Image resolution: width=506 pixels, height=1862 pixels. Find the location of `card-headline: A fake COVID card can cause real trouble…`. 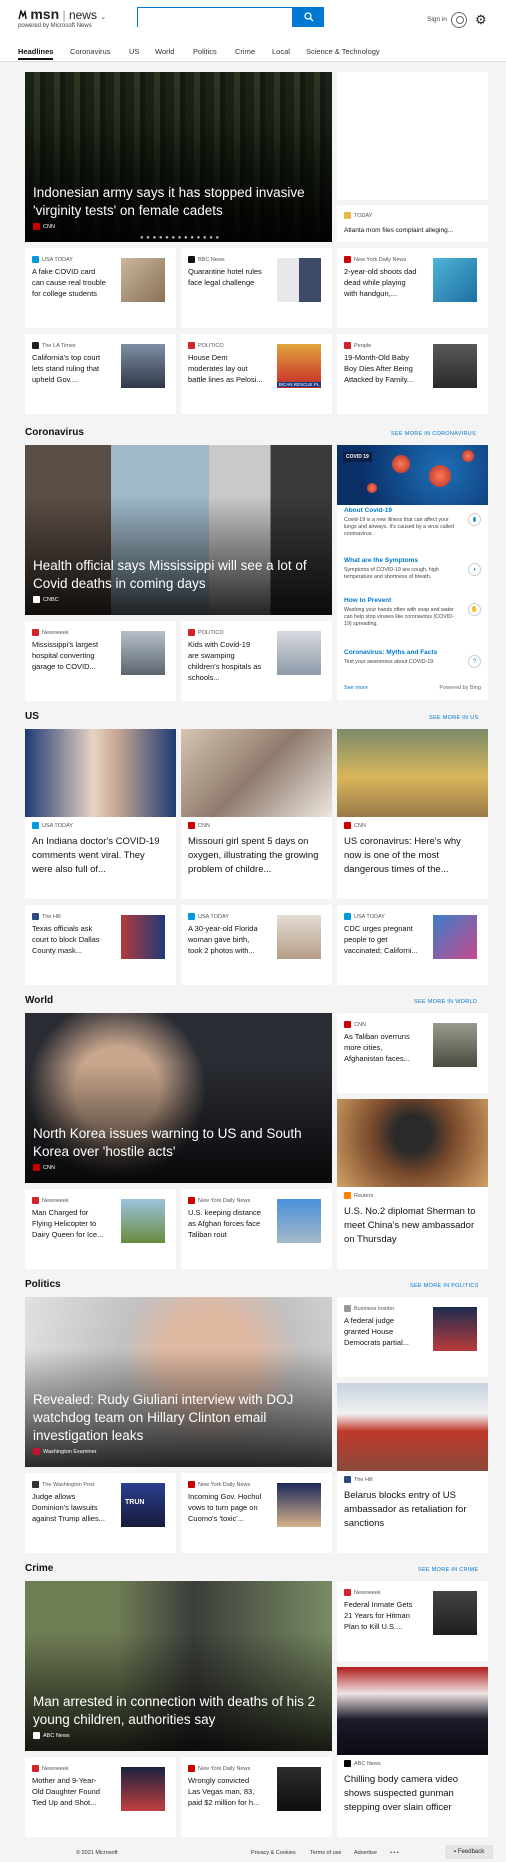

card-headline: A fake COVID card can cause real trouble… is located at coordinates (69, 282).